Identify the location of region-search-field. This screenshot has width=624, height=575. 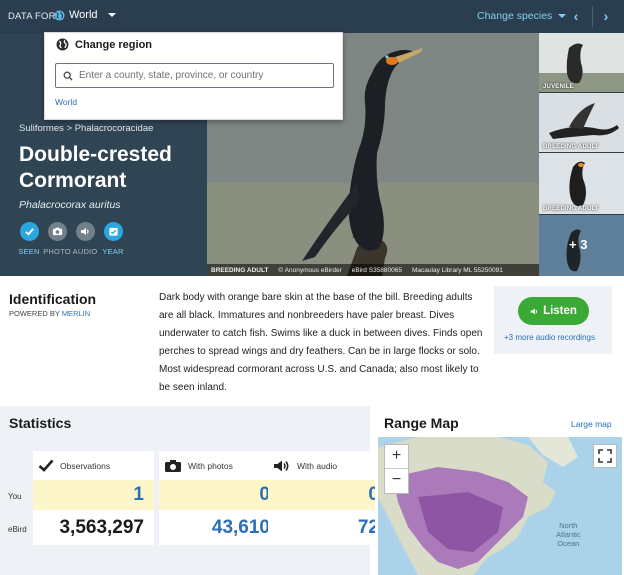
(194, 75).